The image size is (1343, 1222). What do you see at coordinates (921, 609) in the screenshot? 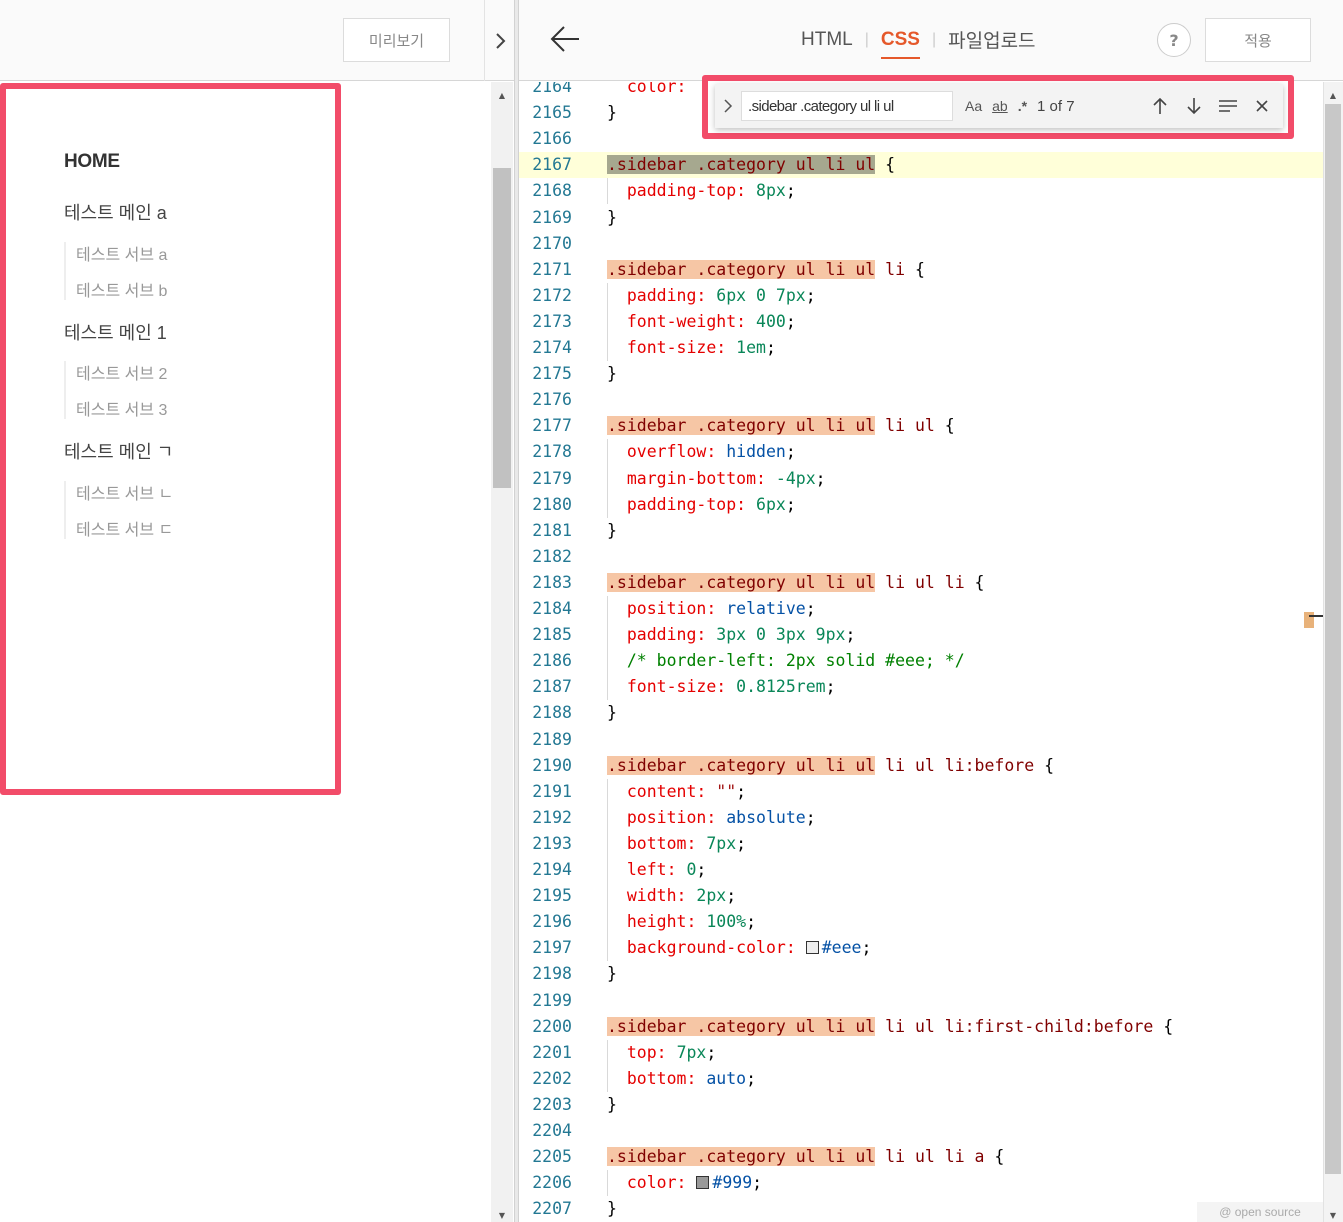
I see `code-line: 2184 position: relative;` at bounding box center [921, 609].